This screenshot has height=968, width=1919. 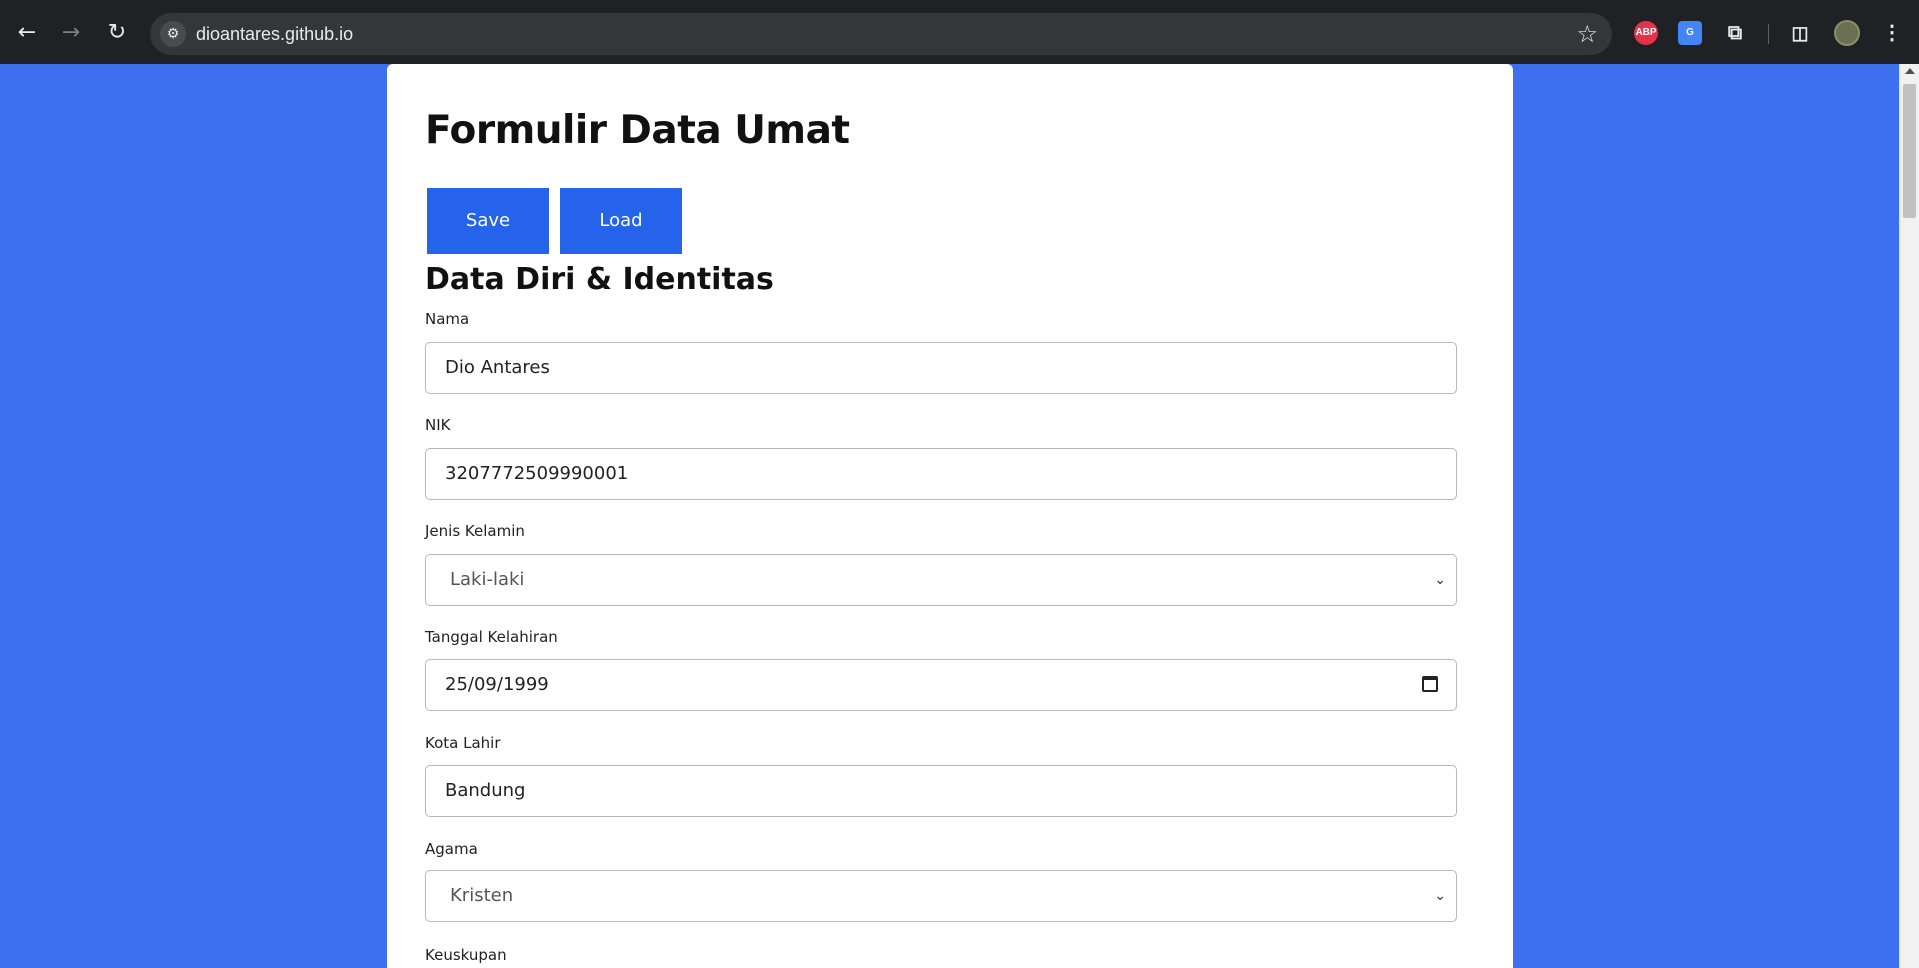 I want to click on load-button: Load, so click(x=621, y=221).